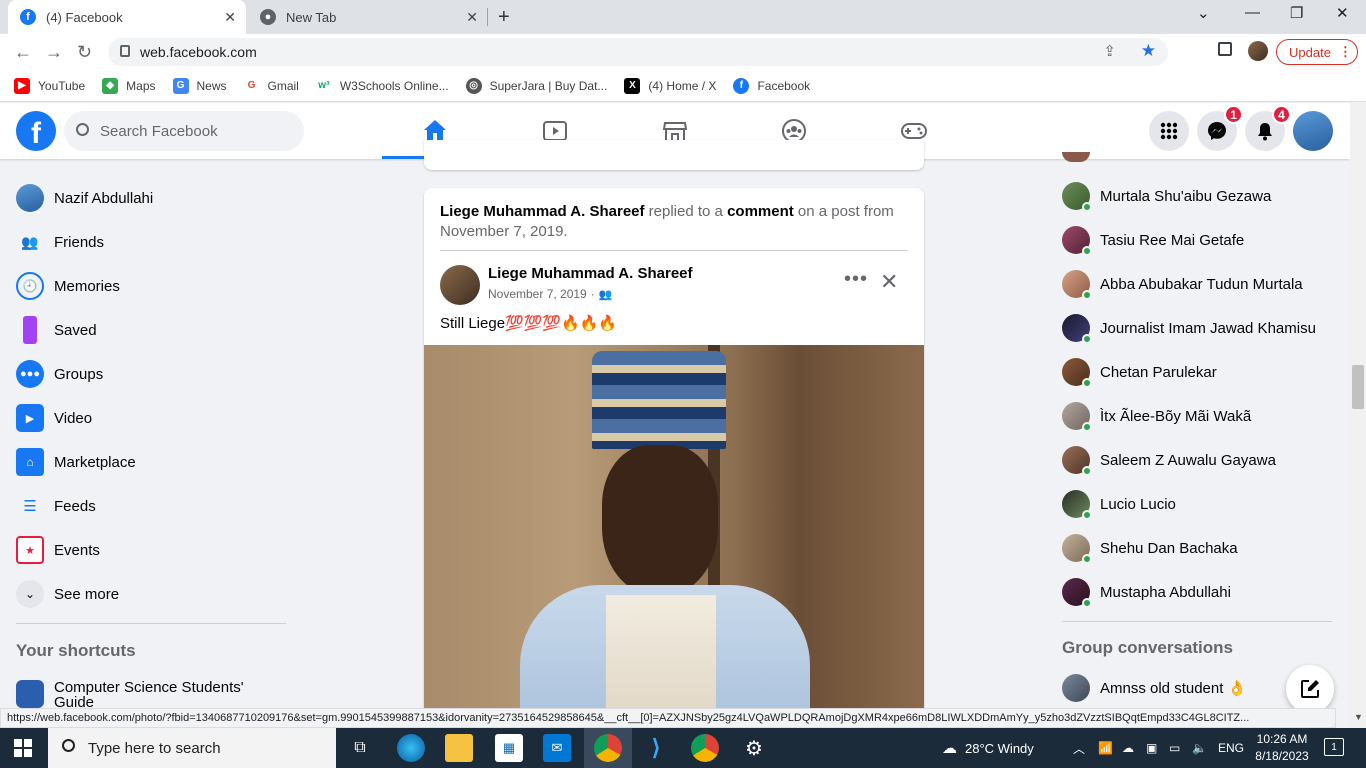 The height and width of the screenshot is (768, 1366). I want to click on bookmark-youtube: ▶ YouTube, so click(49, 85).